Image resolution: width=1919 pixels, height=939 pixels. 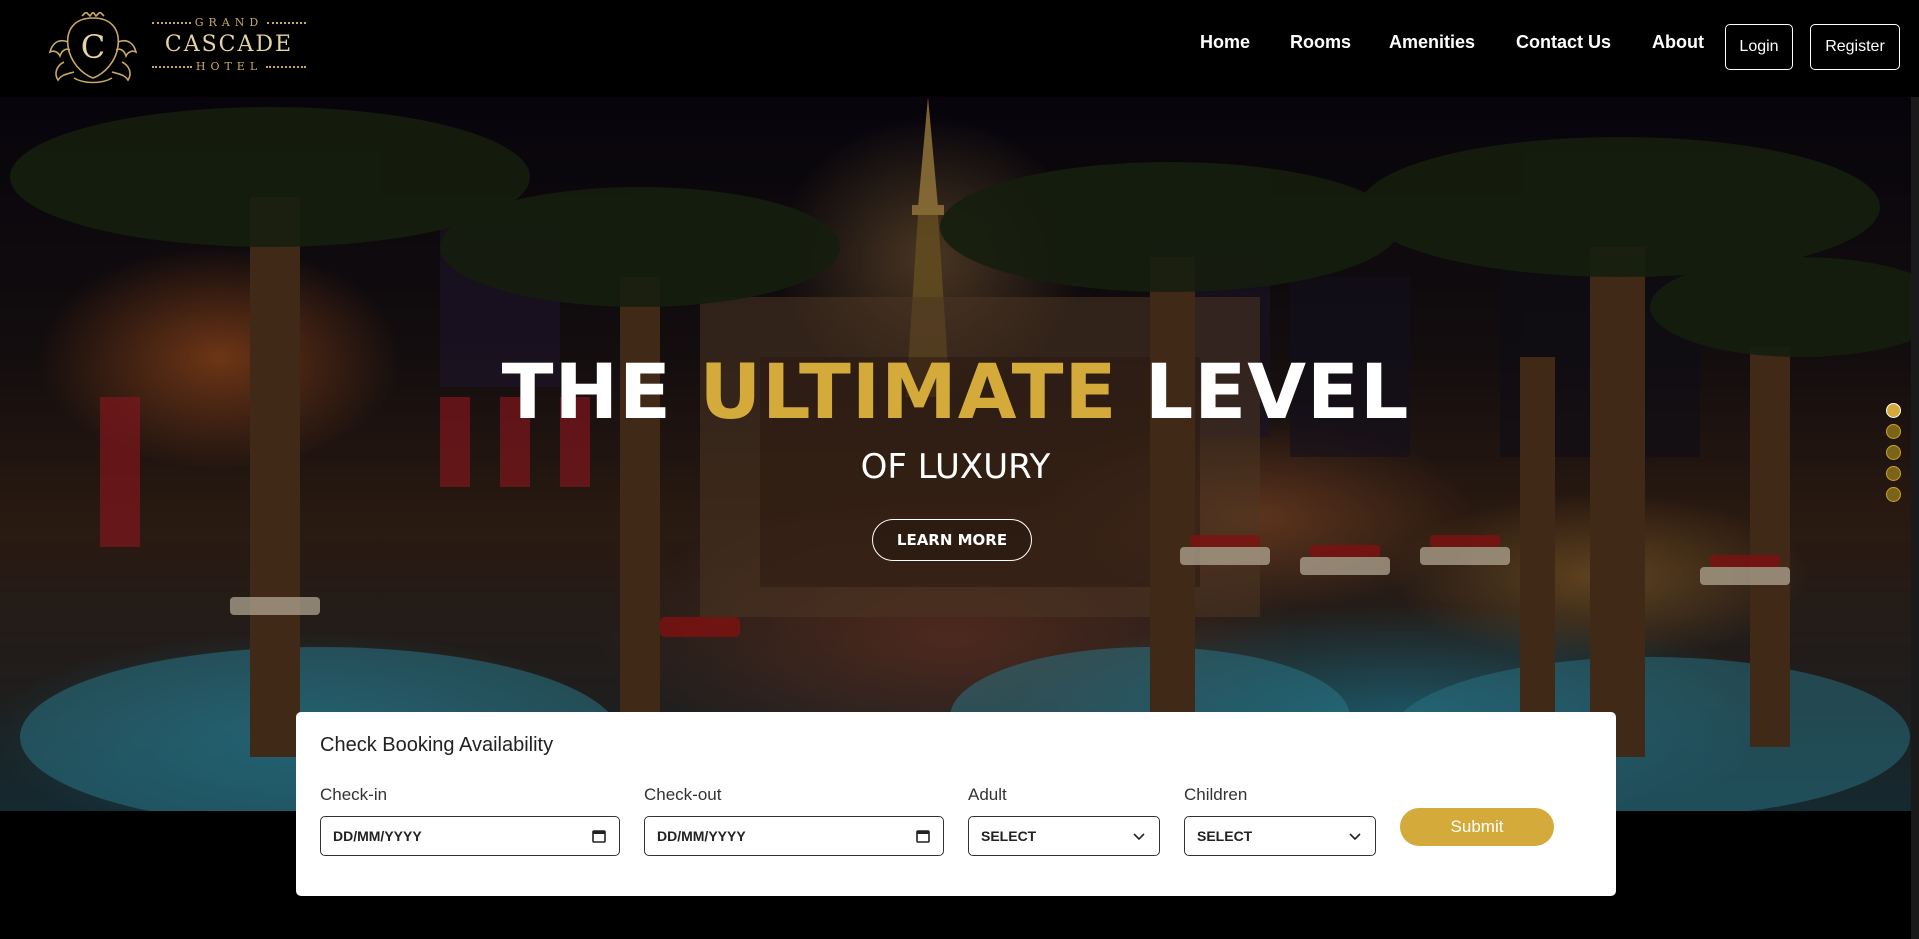 What do you see at coordinates (354, 794) in the screenshot?
I see `checkin-label: Check-in` at bounding box center [354, 794].